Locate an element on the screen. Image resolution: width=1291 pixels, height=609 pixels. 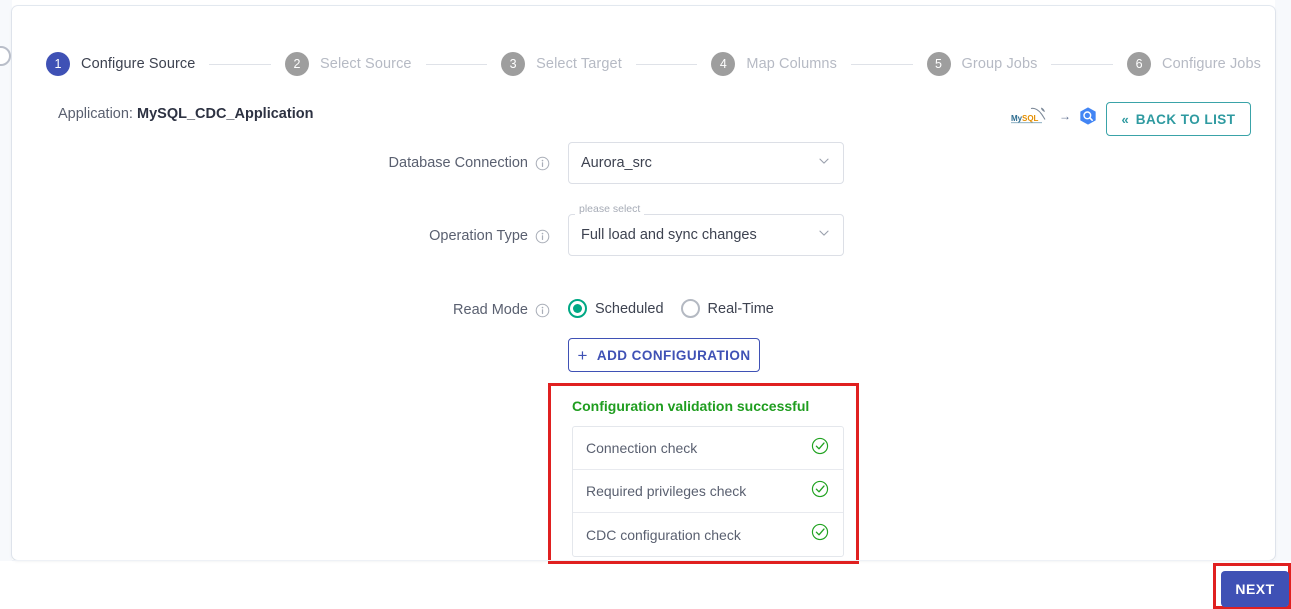
step-number-1: 1 is located at coordinates (58, 64).